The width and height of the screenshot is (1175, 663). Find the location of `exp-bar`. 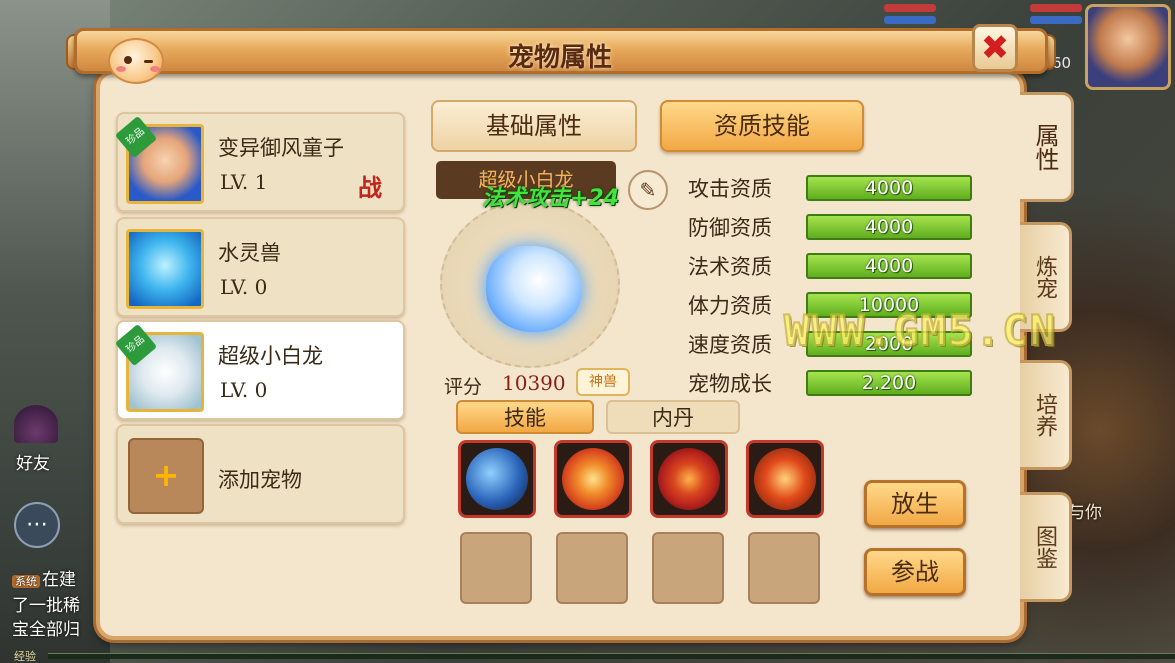

exp-bar is located at coordinates (611, 656).